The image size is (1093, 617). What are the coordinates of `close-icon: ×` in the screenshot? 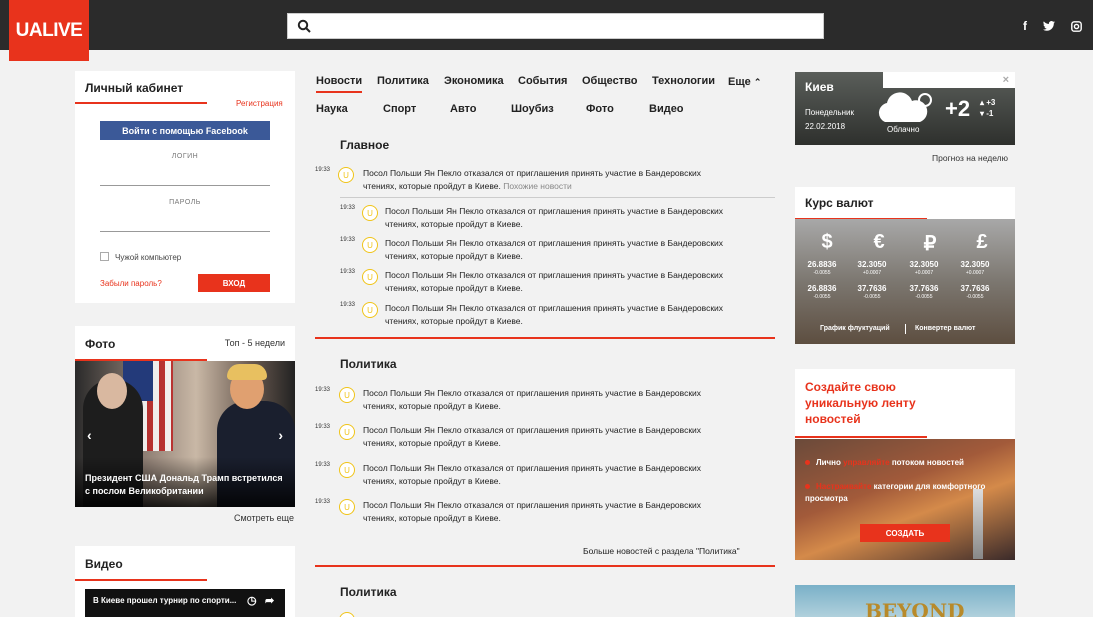 It's located at (1006, 80).